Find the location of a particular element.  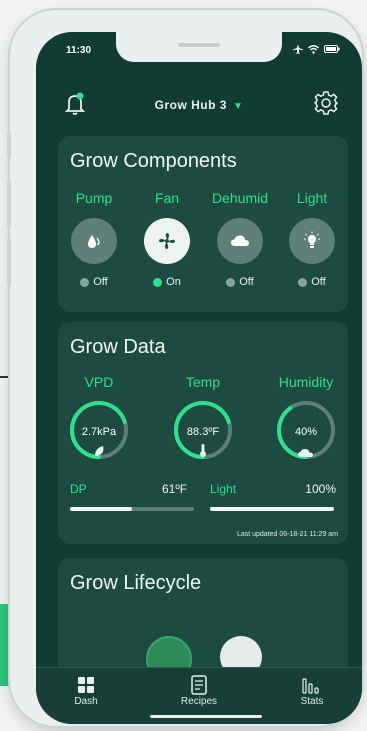

speaker is located at coordinates (199, 45).